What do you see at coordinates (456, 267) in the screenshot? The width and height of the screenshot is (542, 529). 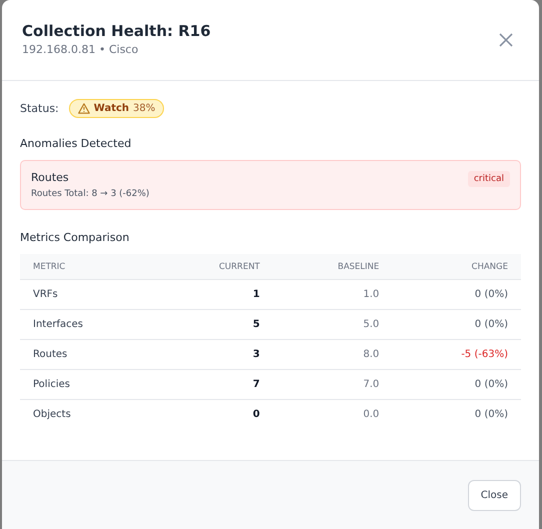 I see `column-header: CHANGE` at bounding box center [456, 267].